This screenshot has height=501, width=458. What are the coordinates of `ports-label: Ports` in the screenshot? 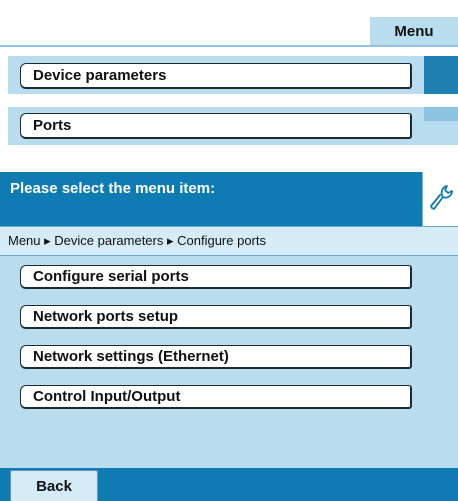 It's located at (52, 125).